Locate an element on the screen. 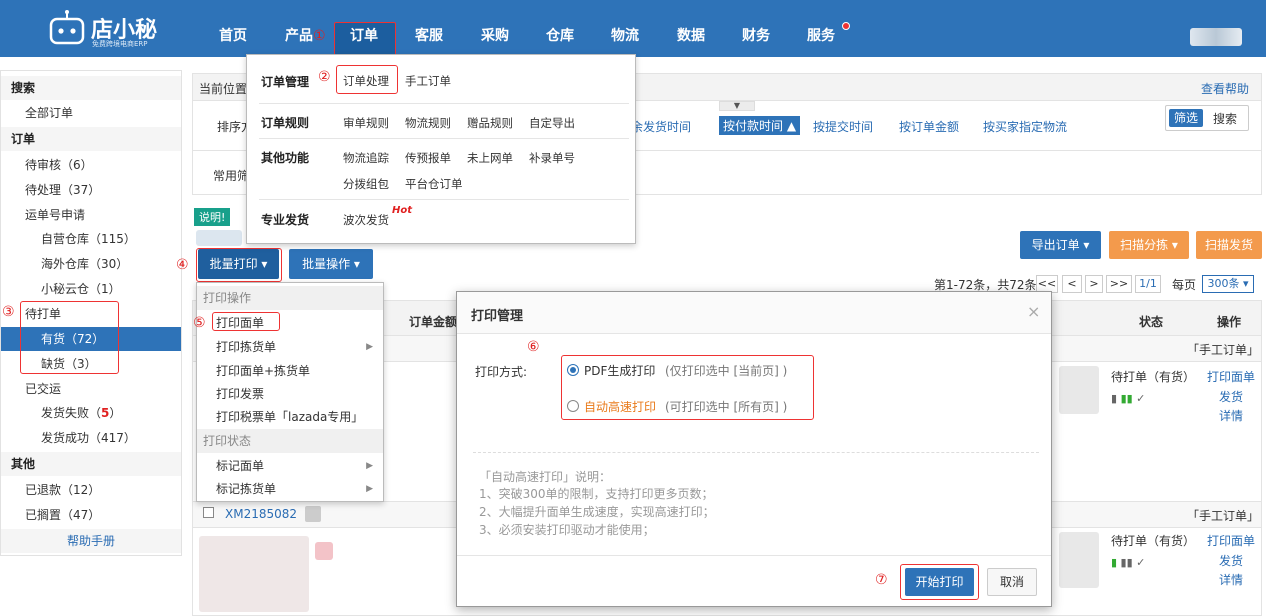 This screenshot has width=1266, height=616. row-status-icons: ▮ ▮▮ ✓ is located at coordinates (1128, 562).